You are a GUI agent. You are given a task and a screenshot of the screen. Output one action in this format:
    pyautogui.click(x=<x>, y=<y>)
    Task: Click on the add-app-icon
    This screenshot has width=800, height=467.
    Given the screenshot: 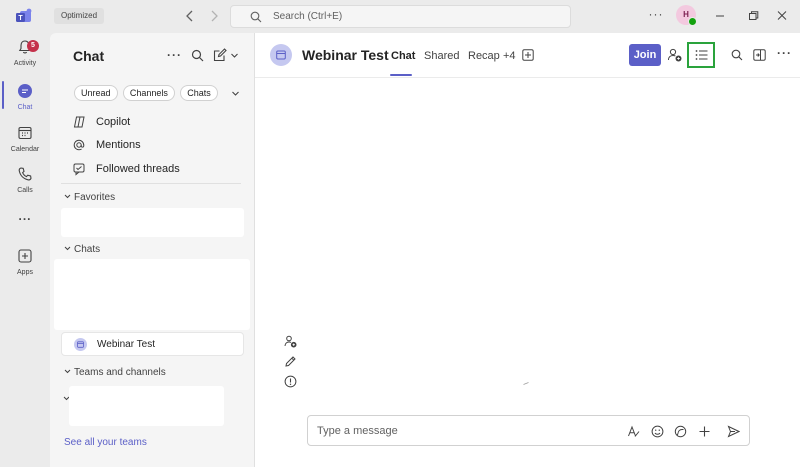 What is the action you would take?
    pyautogui.click(x=25, y=256)
    